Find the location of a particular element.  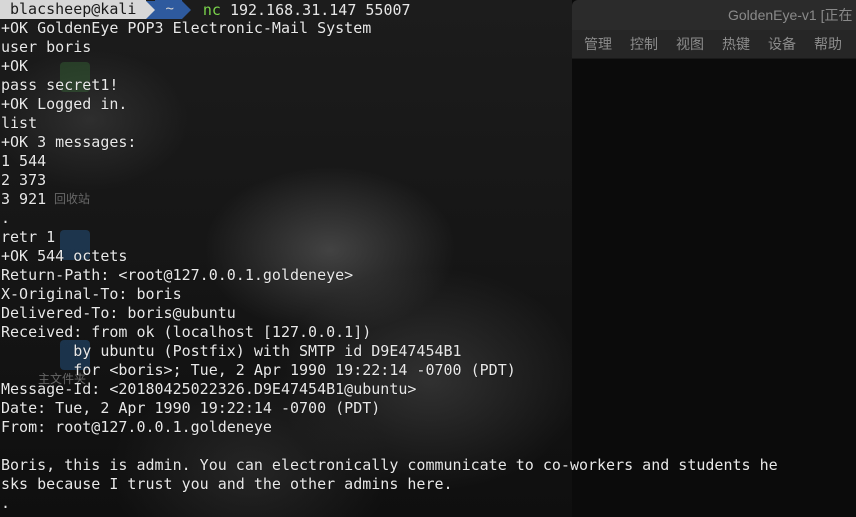

terminal-line: +OK 3 messages: is located at coordinates (69, 142).